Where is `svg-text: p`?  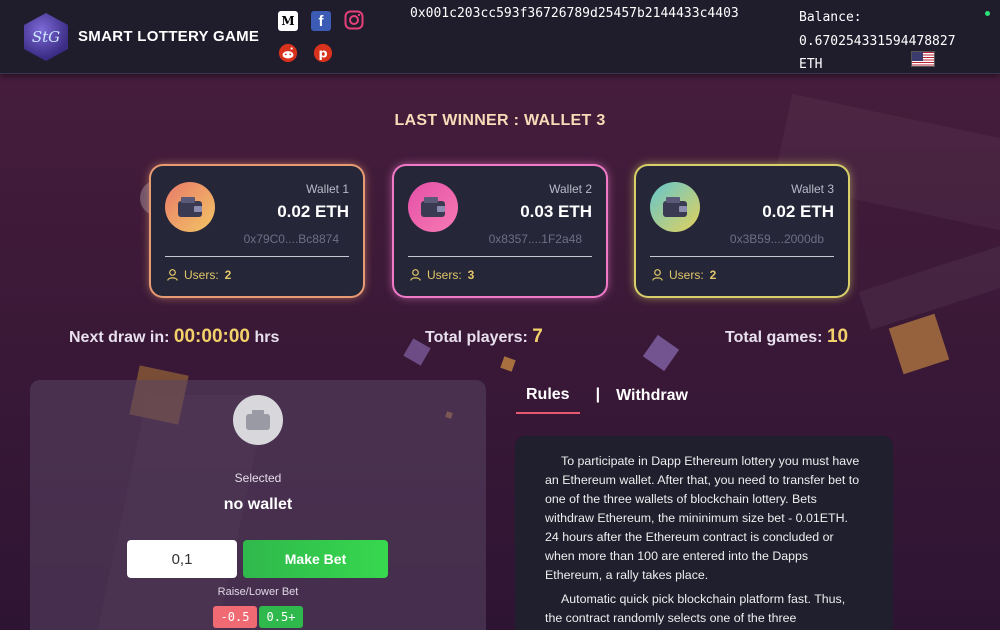 svg-text: p is located at coordinates (322, 53).